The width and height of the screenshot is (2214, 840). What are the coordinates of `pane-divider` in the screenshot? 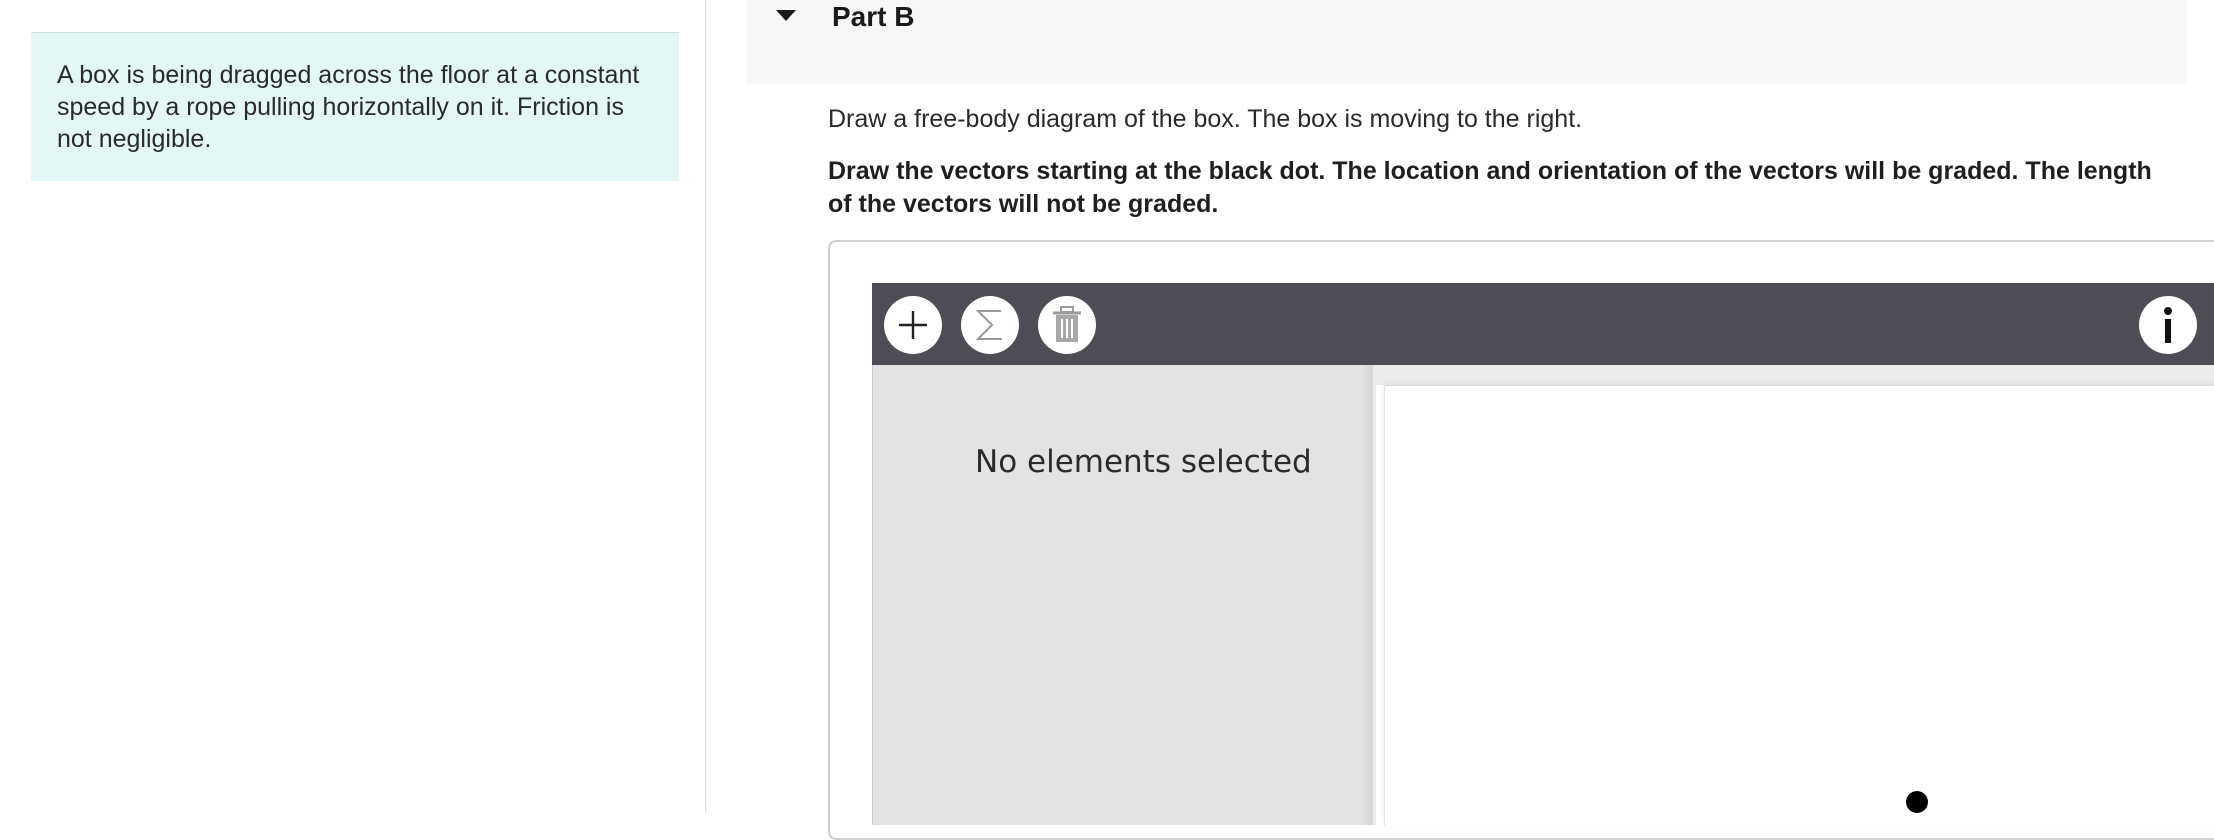 It's located at (705, 406).